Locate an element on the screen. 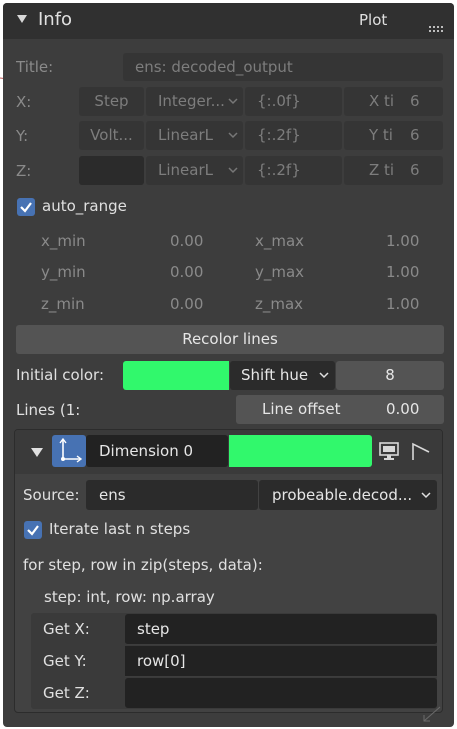 Image resolution: width=457 pixels, height=729 pixels. title-label: Title: is located at coordinates (35, 67).